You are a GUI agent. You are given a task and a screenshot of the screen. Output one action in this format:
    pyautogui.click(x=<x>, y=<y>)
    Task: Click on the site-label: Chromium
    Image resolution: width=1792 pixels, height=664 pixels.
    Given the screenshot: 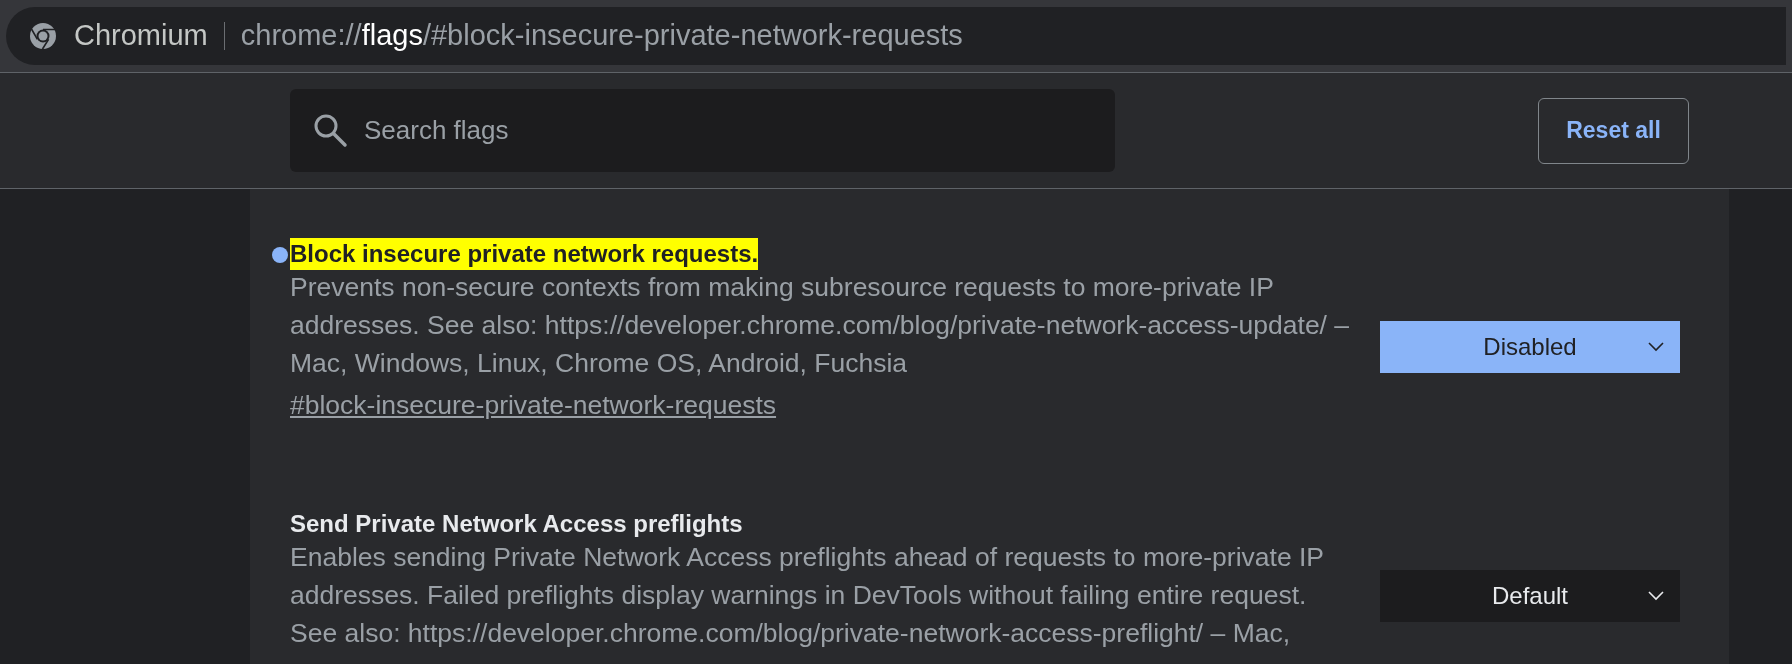 What is the action you would take?
    pyautogui.click(x=141, y=36)
    